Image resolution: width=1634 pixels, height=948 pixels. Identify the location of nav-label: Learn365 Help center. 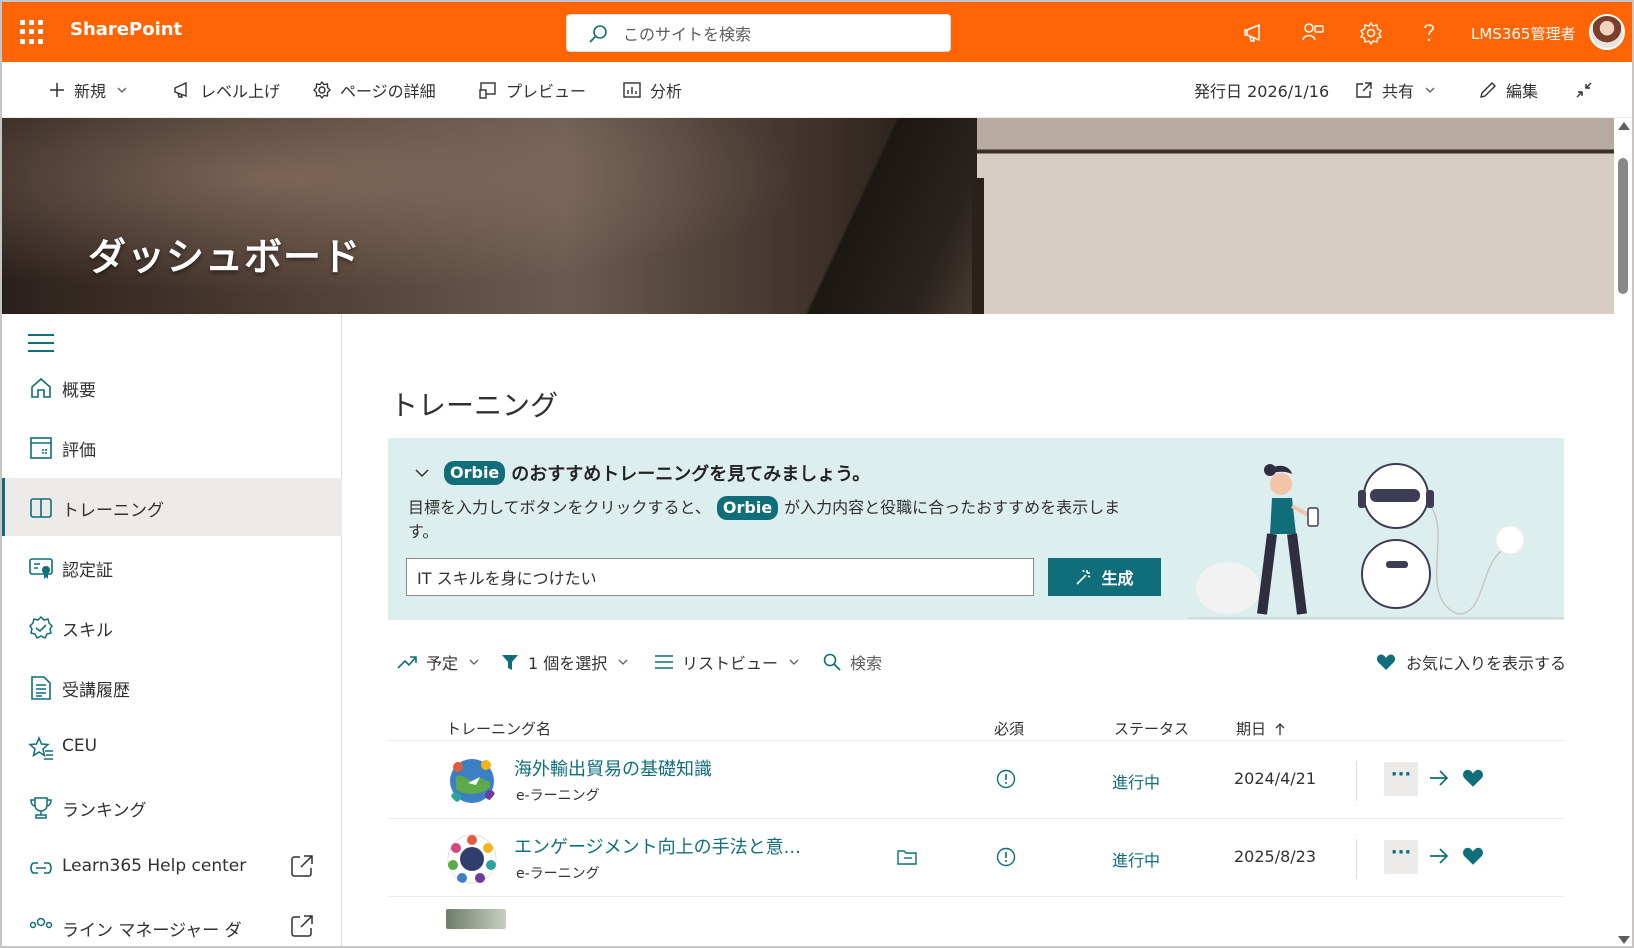
(154, 866).